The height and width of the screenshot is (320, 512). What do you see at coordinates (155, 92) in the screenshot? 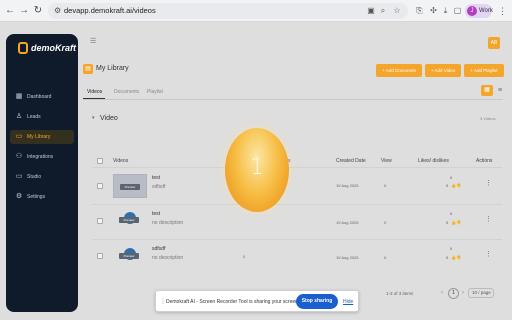
I see `tab-playlist: Playlist` at bounding box center [155, 92].